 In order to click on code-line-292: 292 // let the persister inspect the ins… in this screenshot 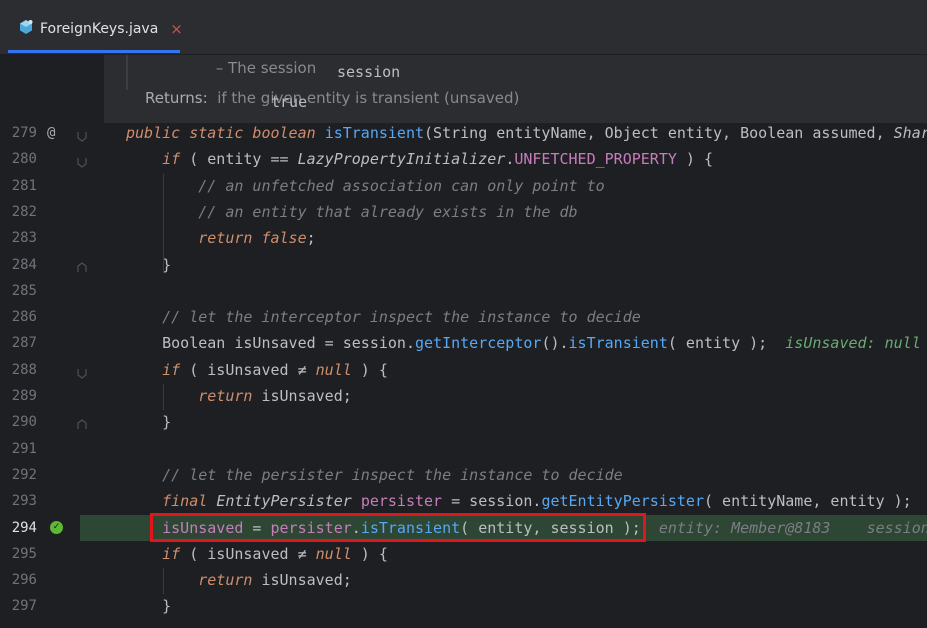, I will do `click(463, 475)`.